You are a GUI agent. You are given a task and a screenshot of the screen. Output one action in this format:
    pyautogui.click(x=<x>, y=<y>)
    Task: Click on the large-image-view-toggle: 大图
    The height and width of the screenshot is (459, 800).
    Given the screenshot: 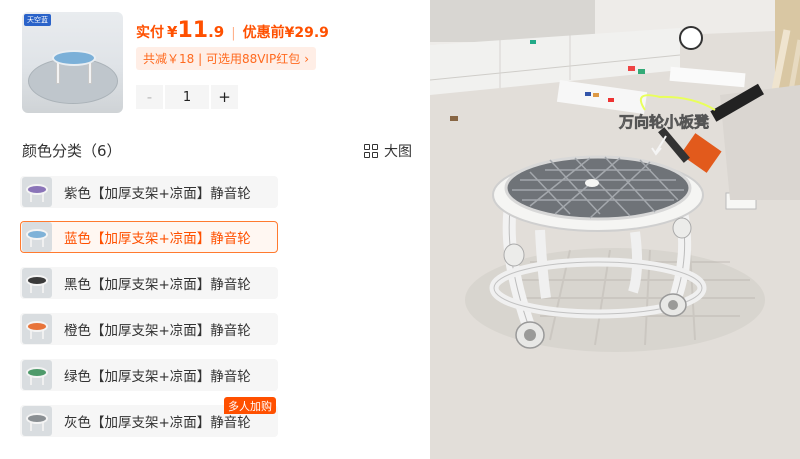 What is the action you would take?
    pyautogui.click(x=388, y=151)
    